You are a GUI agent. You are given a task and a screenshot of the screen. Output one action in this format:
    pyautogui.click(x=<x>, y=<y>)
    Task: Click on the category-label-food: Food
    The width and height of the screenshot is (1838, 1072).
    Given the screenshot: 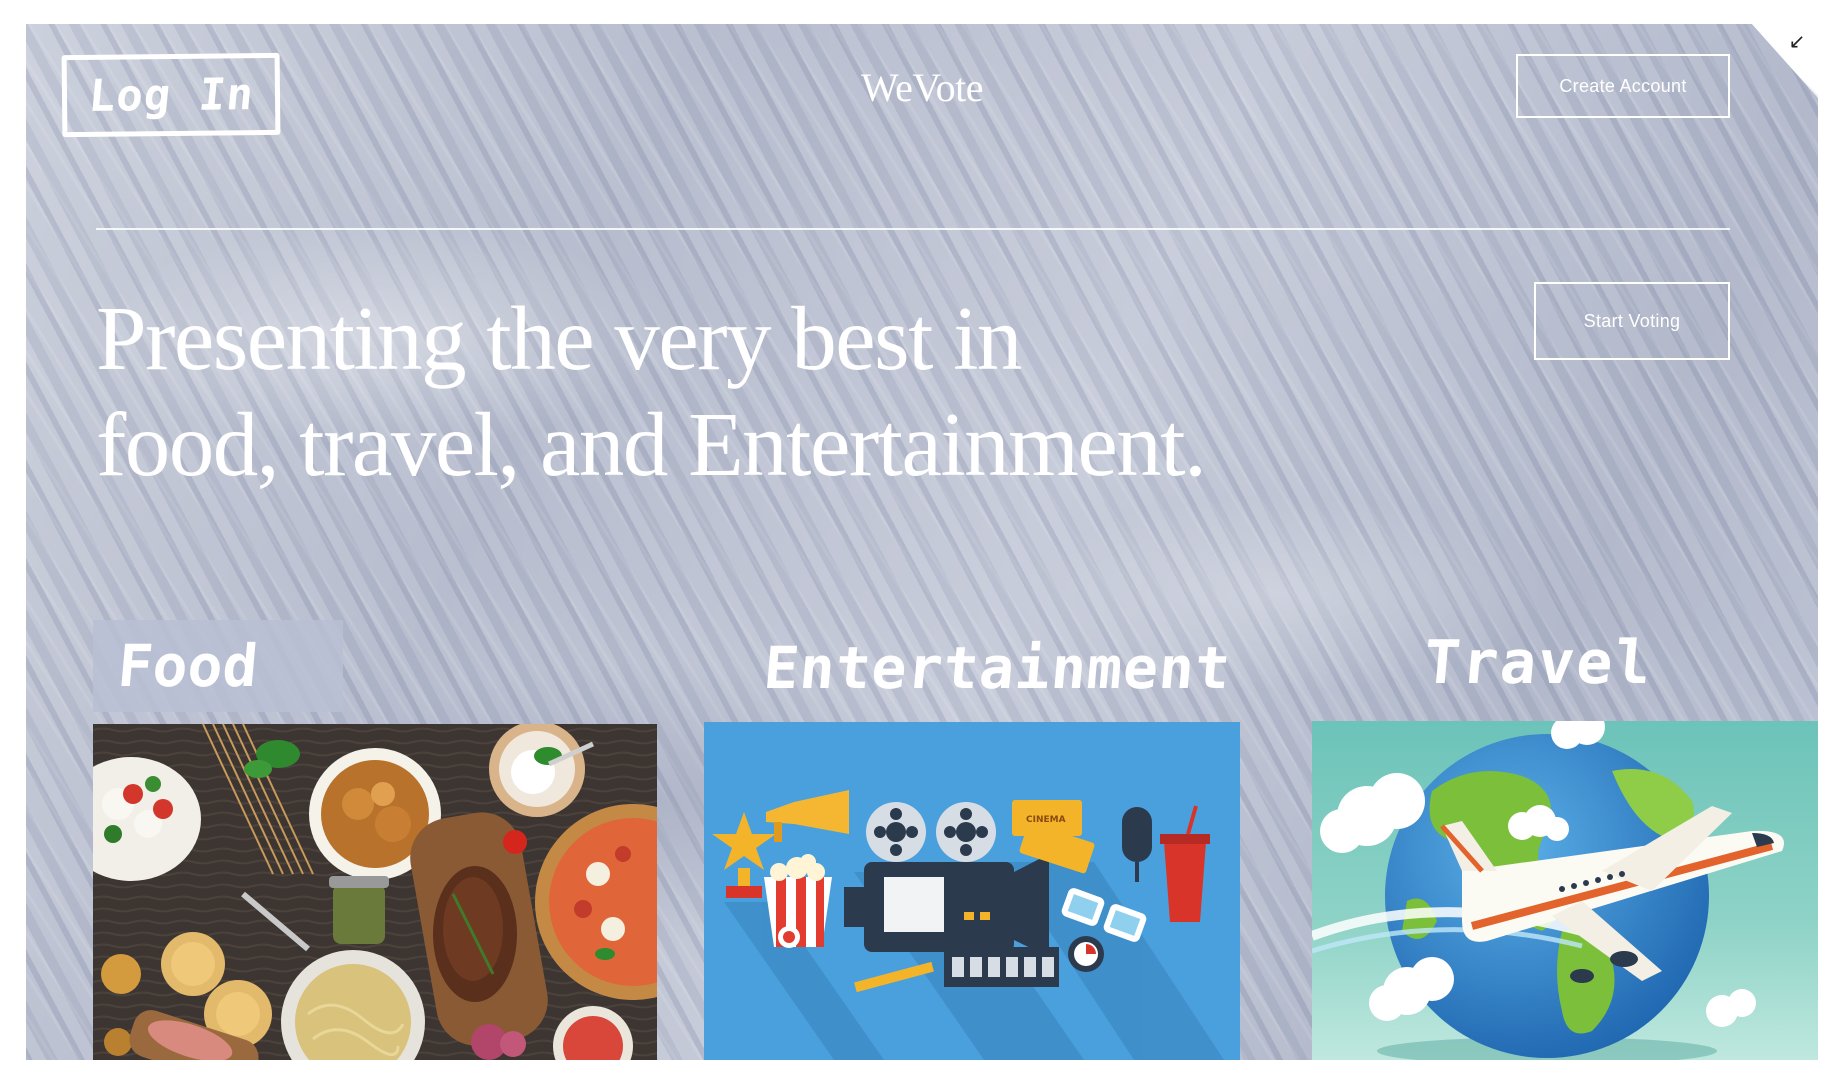 What is the action you would take?
    pyautogui.click(x=188, y=666)
    